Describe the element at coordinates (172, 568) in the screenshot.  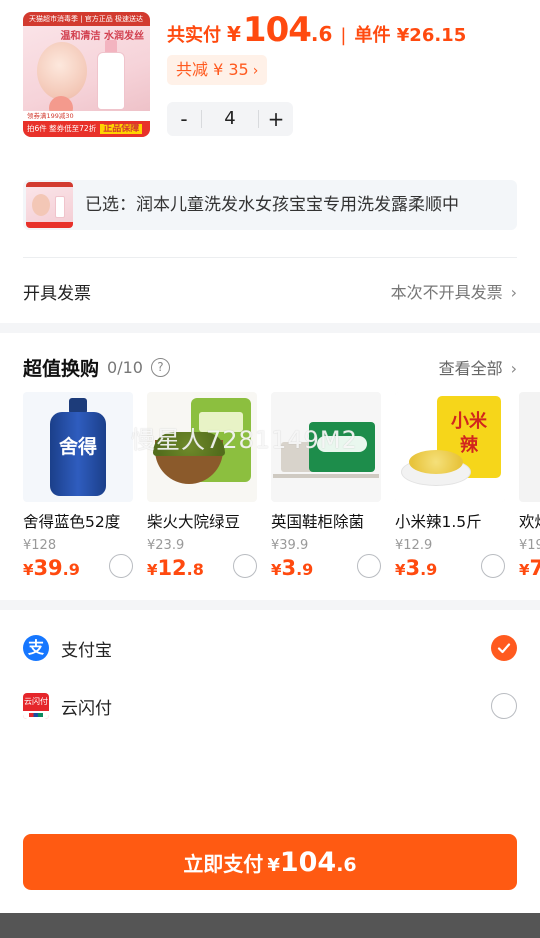
I see `item-price-integer: 12` at that location.